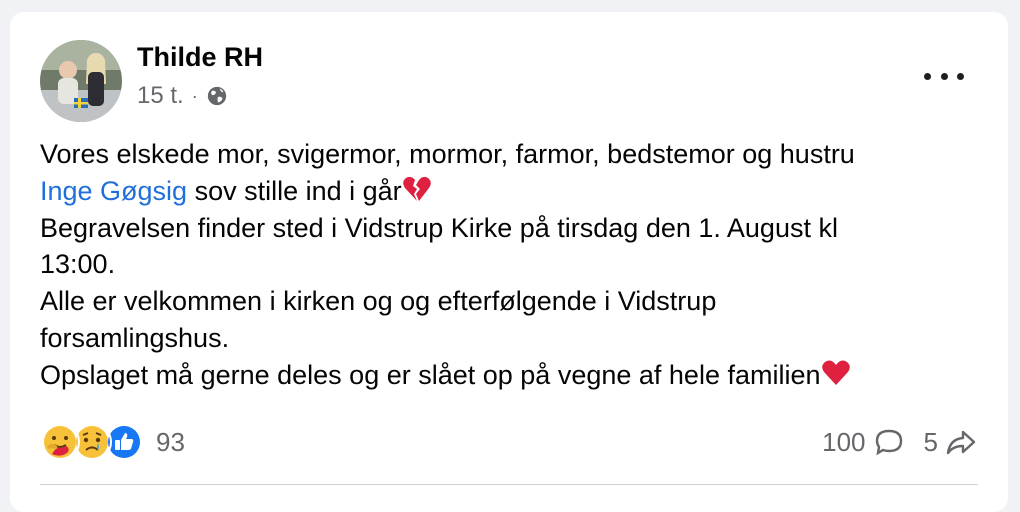 The width and height of the screenshot is (1020, 512). I want to click on care-reaction-icon, so click(60, 442).